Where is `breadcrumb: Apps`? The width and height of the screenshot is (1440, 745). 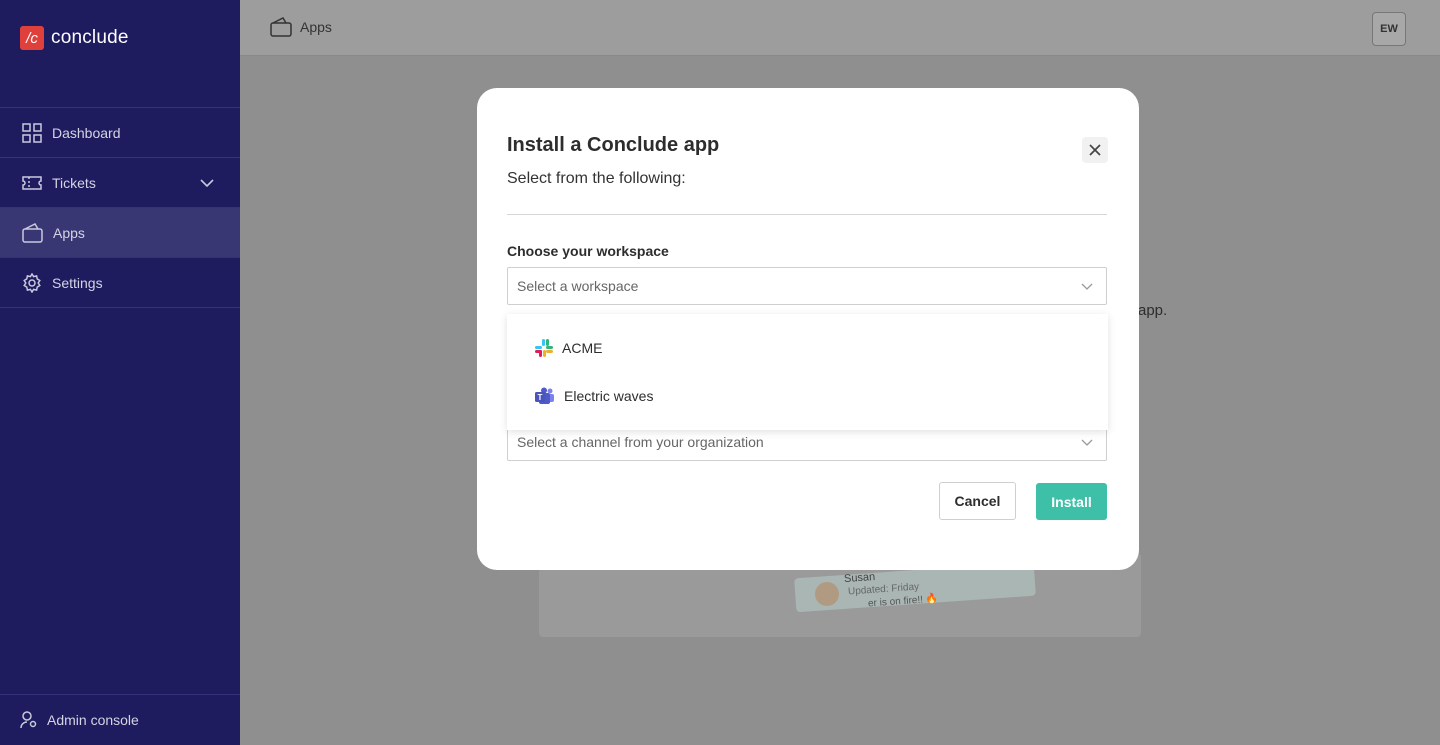 breadcrumb: Apps is located at coordinates (301, 27).